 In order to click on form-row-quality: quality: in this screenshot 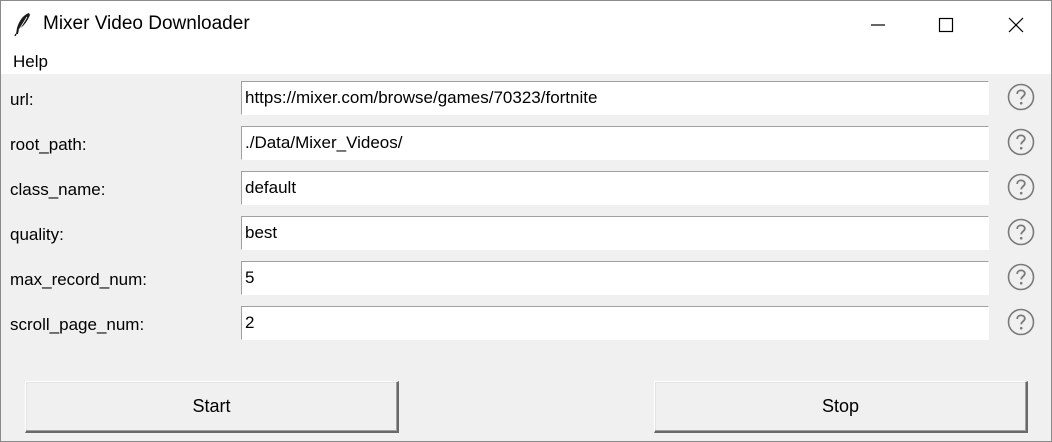, I will do `click(526, 235)`.